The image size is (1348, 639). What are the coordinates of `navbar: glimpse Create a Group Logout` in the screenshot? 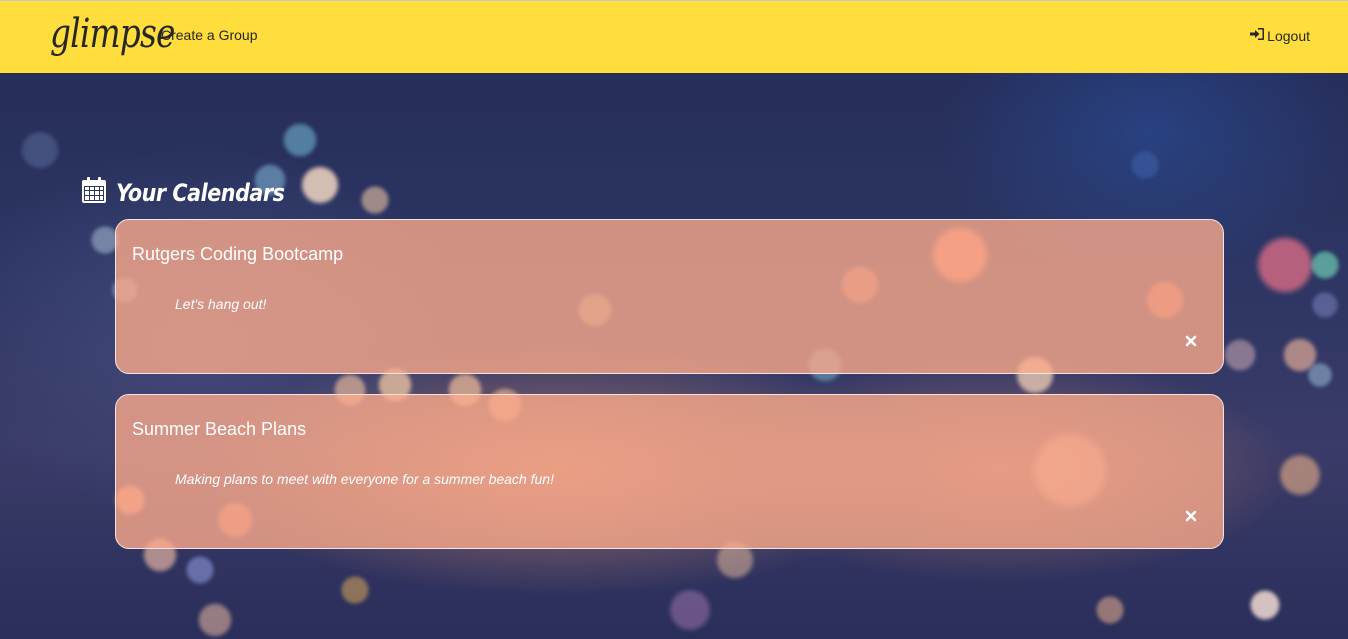 It's located at (674, 36).